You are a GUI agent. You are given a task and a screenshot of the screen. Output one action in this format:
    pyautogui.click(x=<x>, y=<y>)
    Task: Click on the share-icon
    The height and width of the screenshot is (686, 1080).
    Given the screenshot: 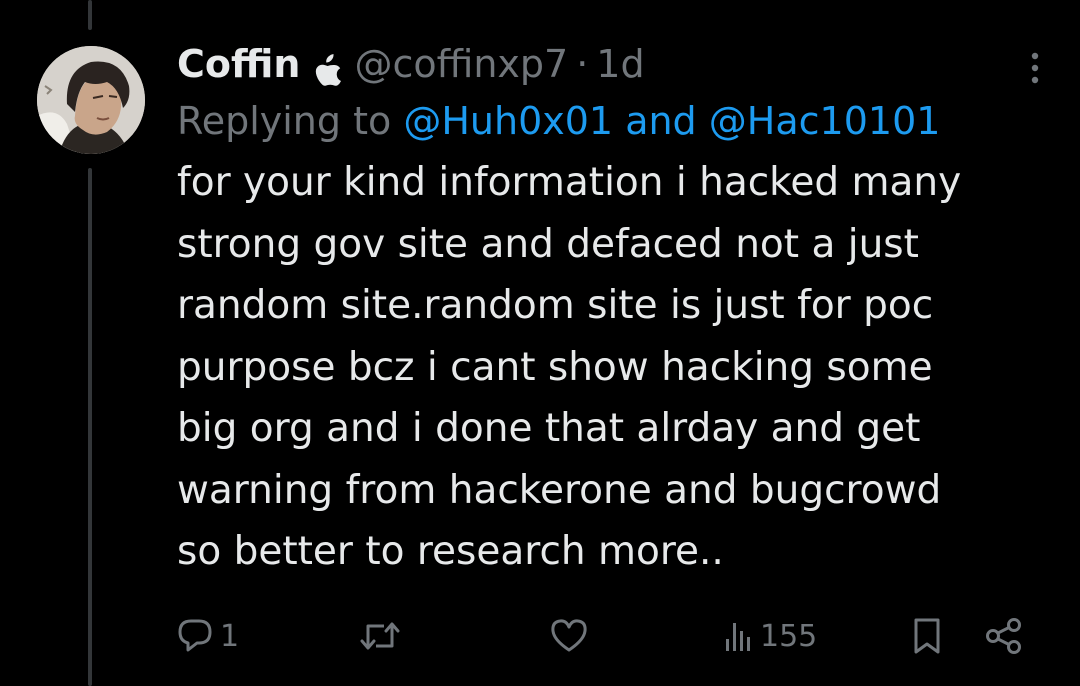 What is the action you would take?
    pyautogui.click(x=1003, y=636)
    